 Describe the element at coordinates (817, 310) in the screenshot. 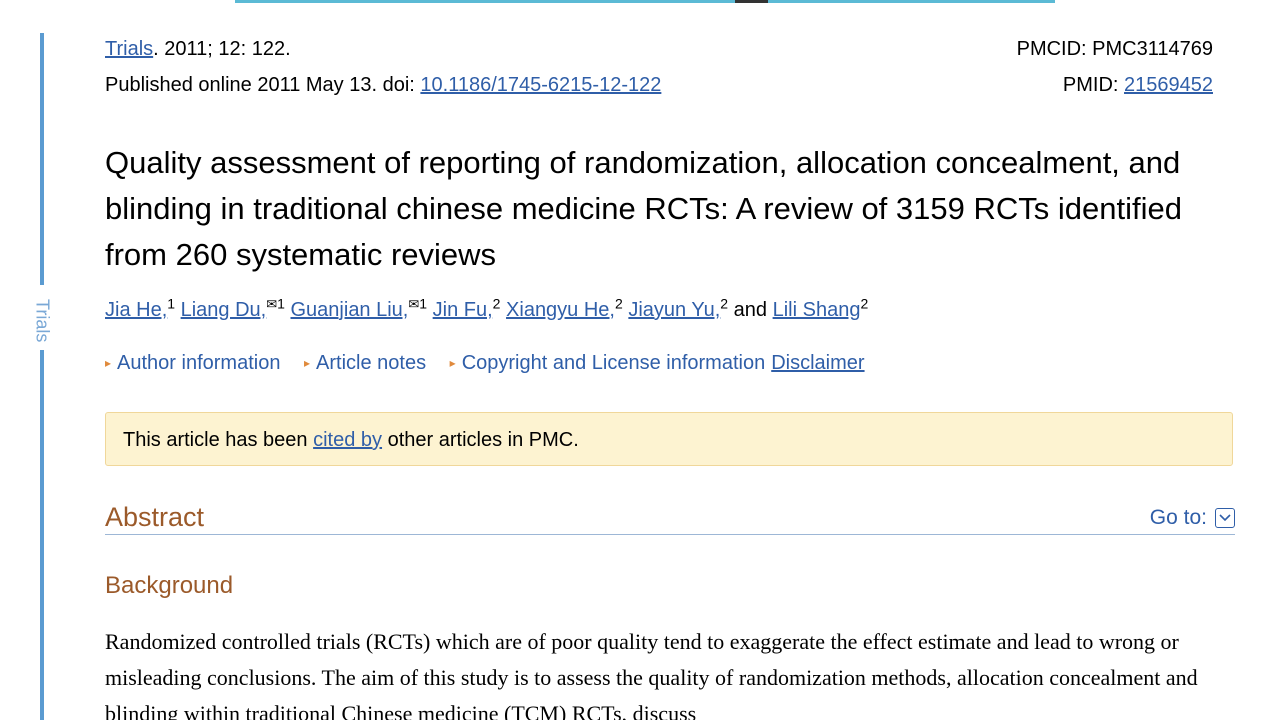

I see `author-link: Lili Shang` at that location.